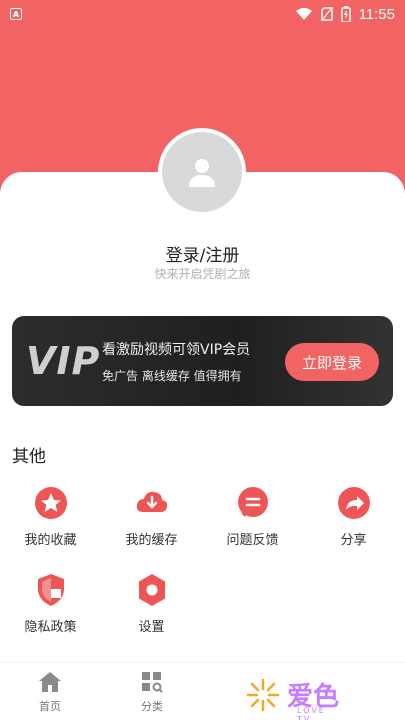 Image resolution: width=405 pixels, height=720 pixels. I want to click on cache-label: 我的缓存, so click(151, 540).